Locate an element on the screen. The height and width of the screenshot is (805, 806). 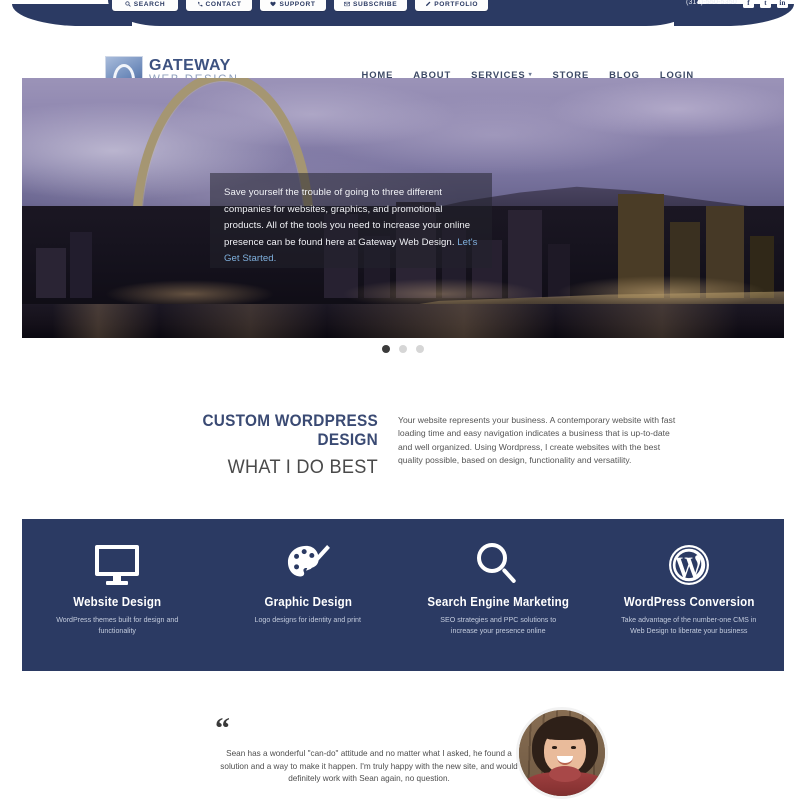
palette-icon is located at coordinates (308, 565).